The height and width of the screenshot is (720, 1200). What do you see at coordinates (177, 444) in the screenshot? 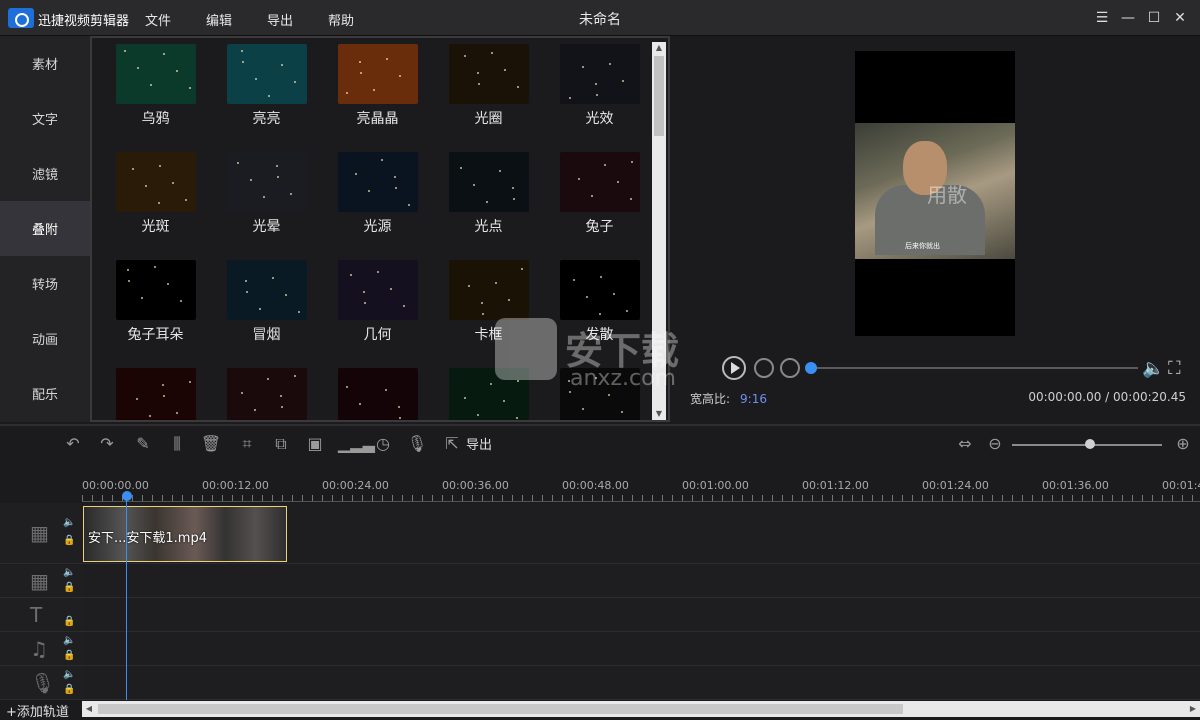
I see `split-icon: ⫼` at bounding box center [177, 444].